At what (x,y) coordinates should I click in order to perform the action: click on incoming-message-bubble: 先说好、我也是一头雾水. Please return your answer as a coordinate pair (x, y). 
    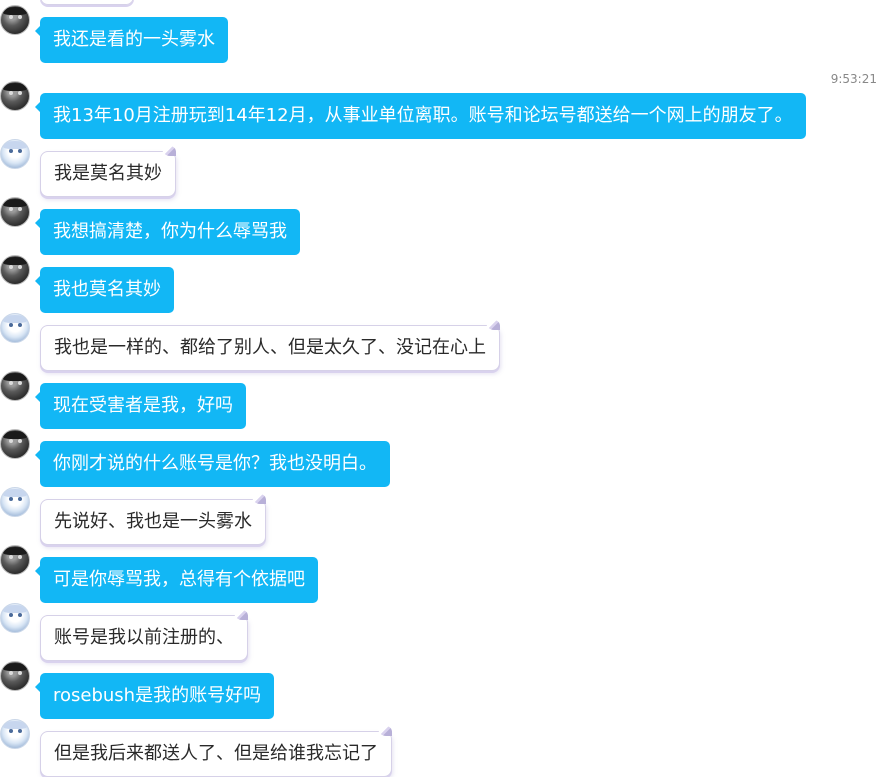
    Looking at the image, I should click on (153, 519).